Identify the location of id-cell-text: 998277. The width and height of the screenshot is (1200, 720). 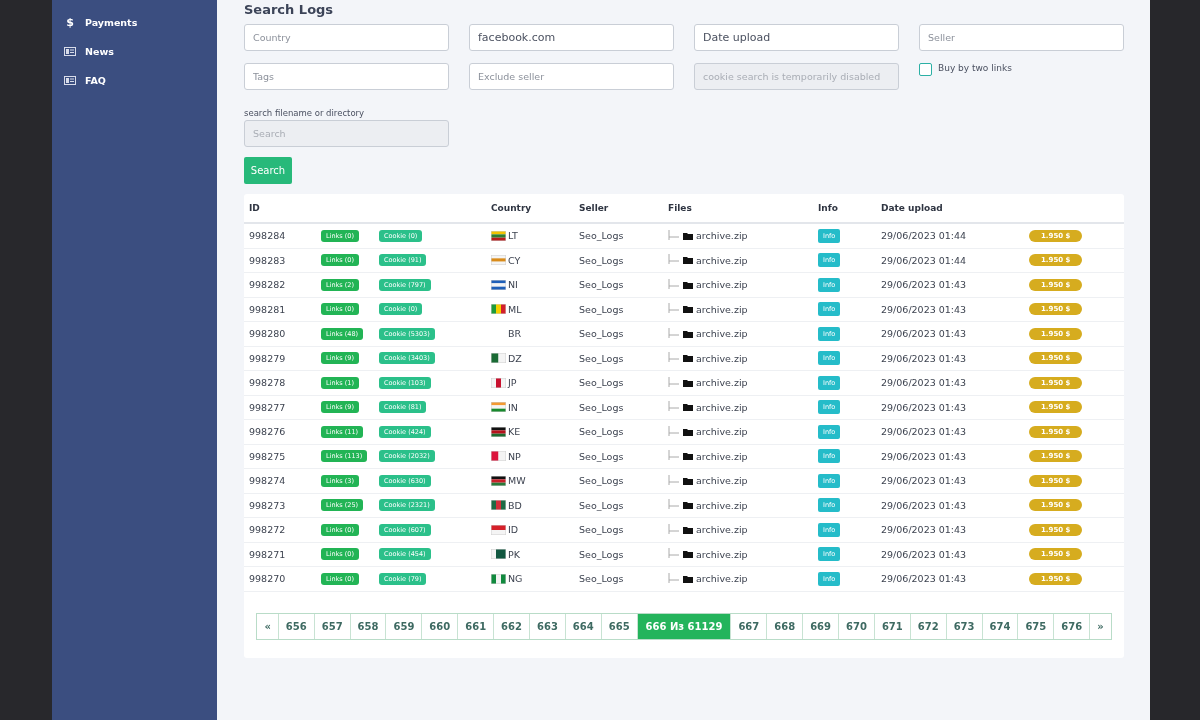
(268, 407).